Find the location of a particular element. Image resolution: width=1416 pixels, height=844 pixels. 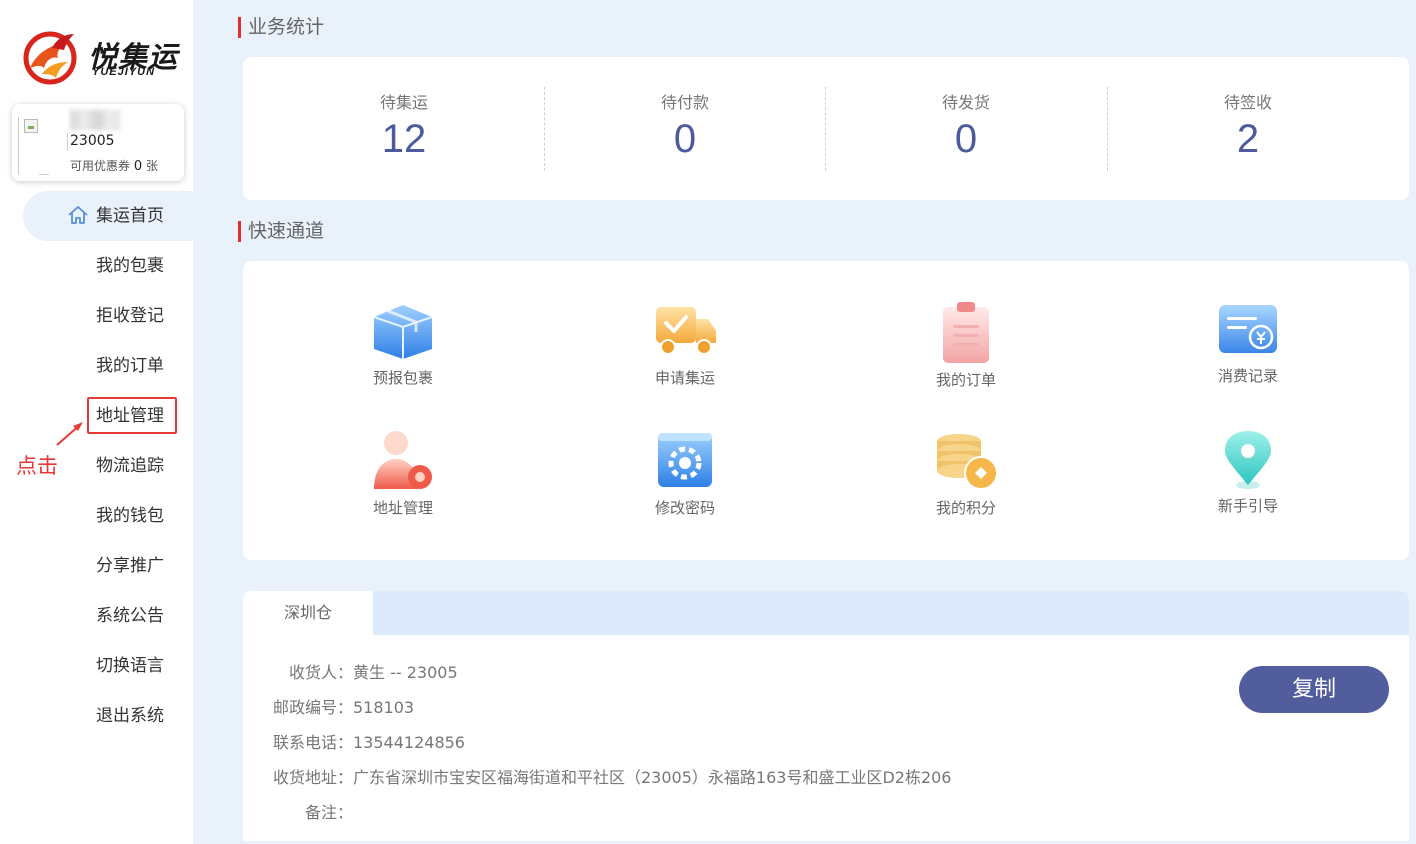

stat-pending-consolidation: 待集运 12 is located at coordinates (404, 128).